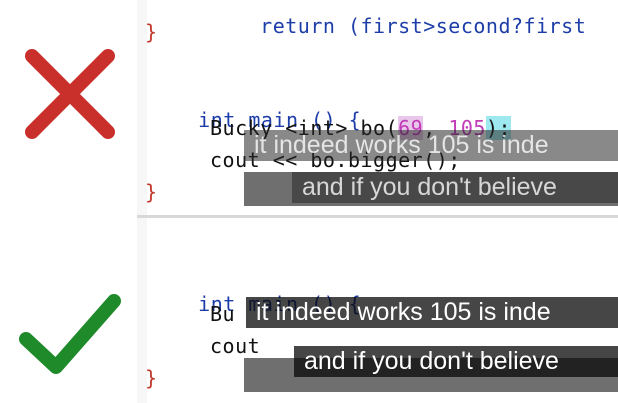 This screenshot has width=618, height=403. Describe the element at coordinates (235, 346) in the screenshot. I see `code-line-cout: cout` at that location.